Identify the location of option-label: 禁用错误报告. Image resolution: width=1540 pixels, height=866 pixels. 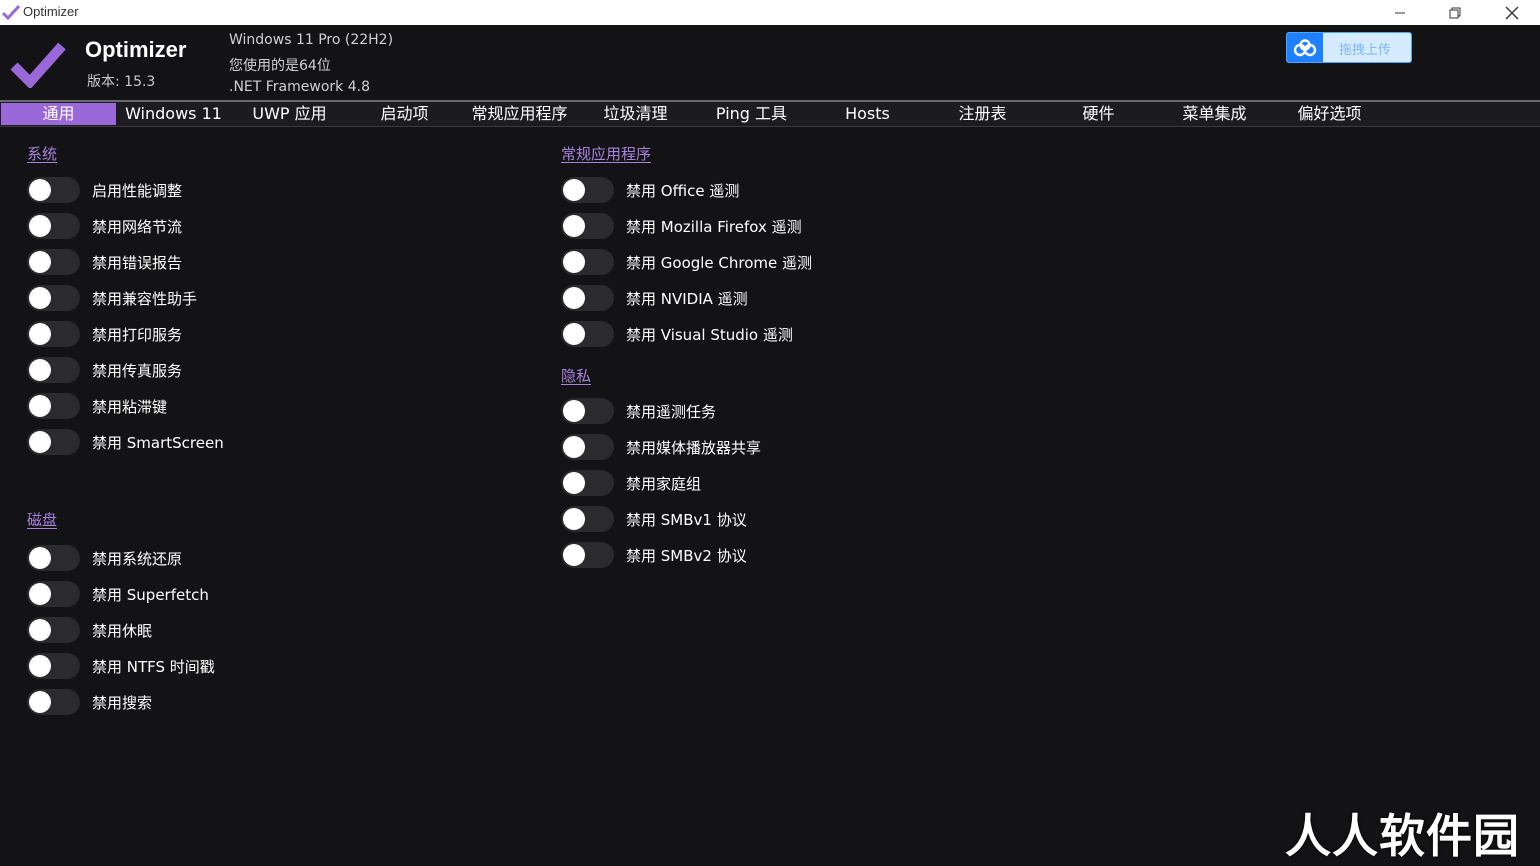
(137, 262).